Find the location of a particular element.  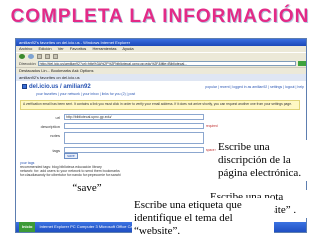

callout-save: “save” is located at coordinates (87, 188).